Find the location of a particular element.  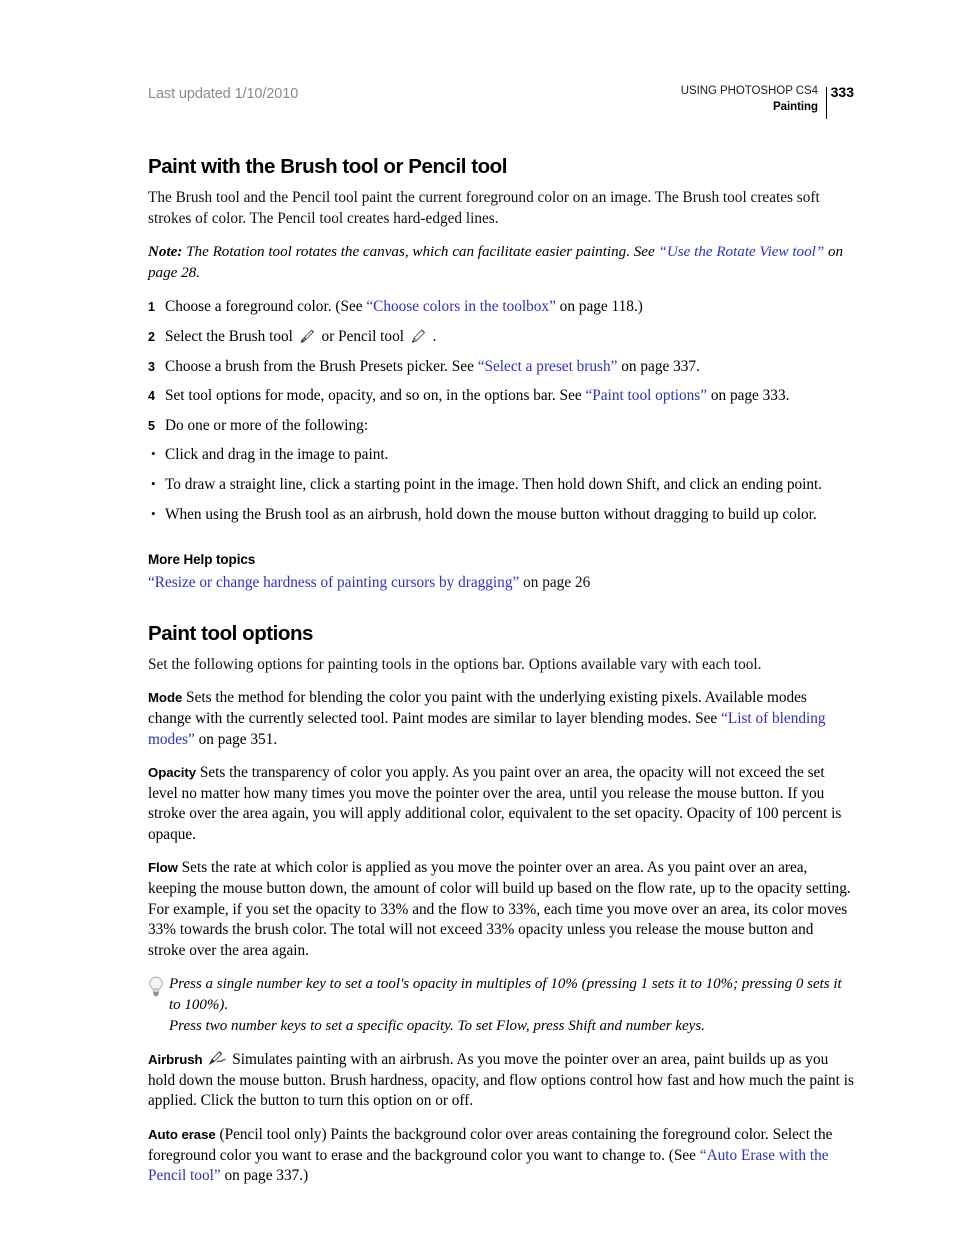

book-title: USING PHOTOSHOP CS4 is located at coordinates (749, 91).